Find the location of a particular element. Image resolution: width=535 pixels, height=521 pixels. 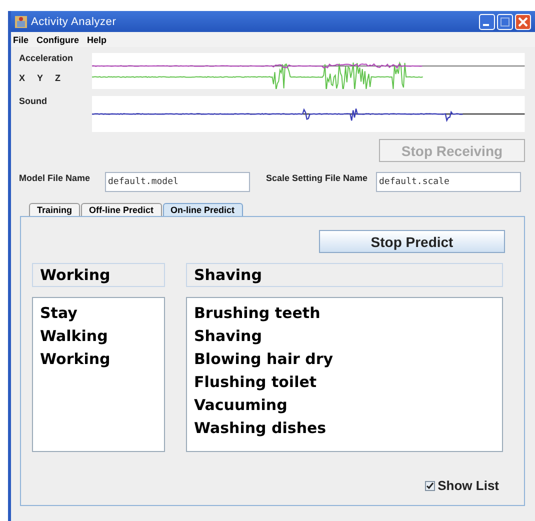

activity-item: Washing dishes is located at coordinates (260, 428).